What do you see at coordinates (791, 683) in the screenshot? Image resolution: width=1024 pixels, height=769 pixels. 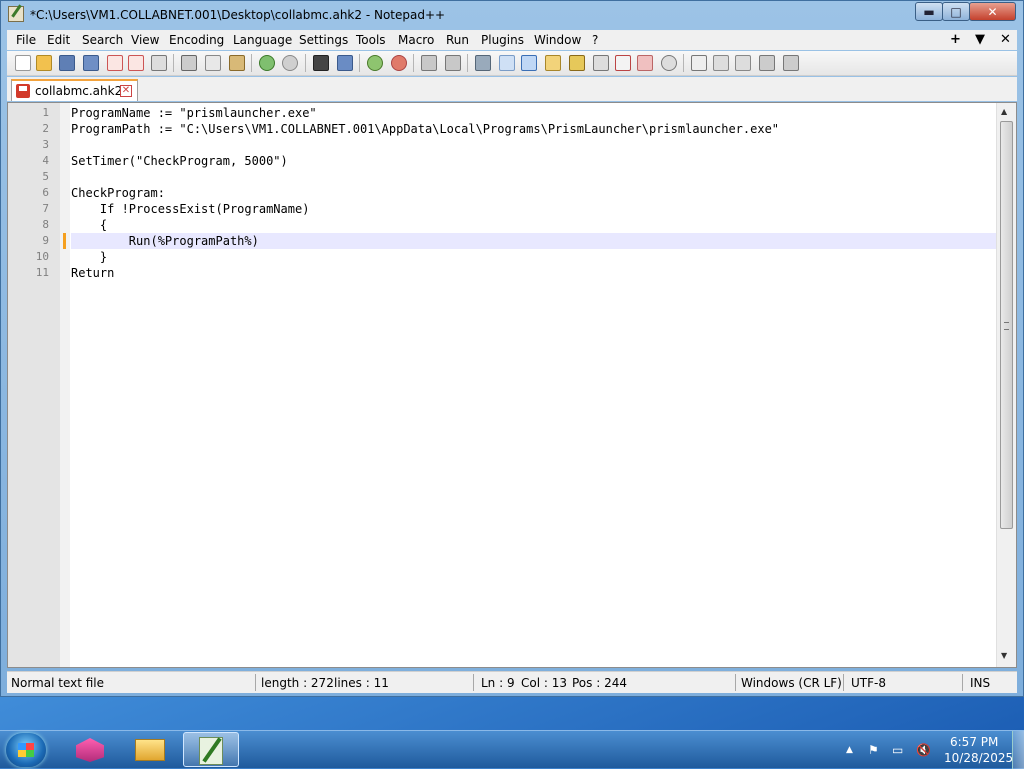 I see `status-eol: Windows (CR LF)` at bounding box center [791, 683].